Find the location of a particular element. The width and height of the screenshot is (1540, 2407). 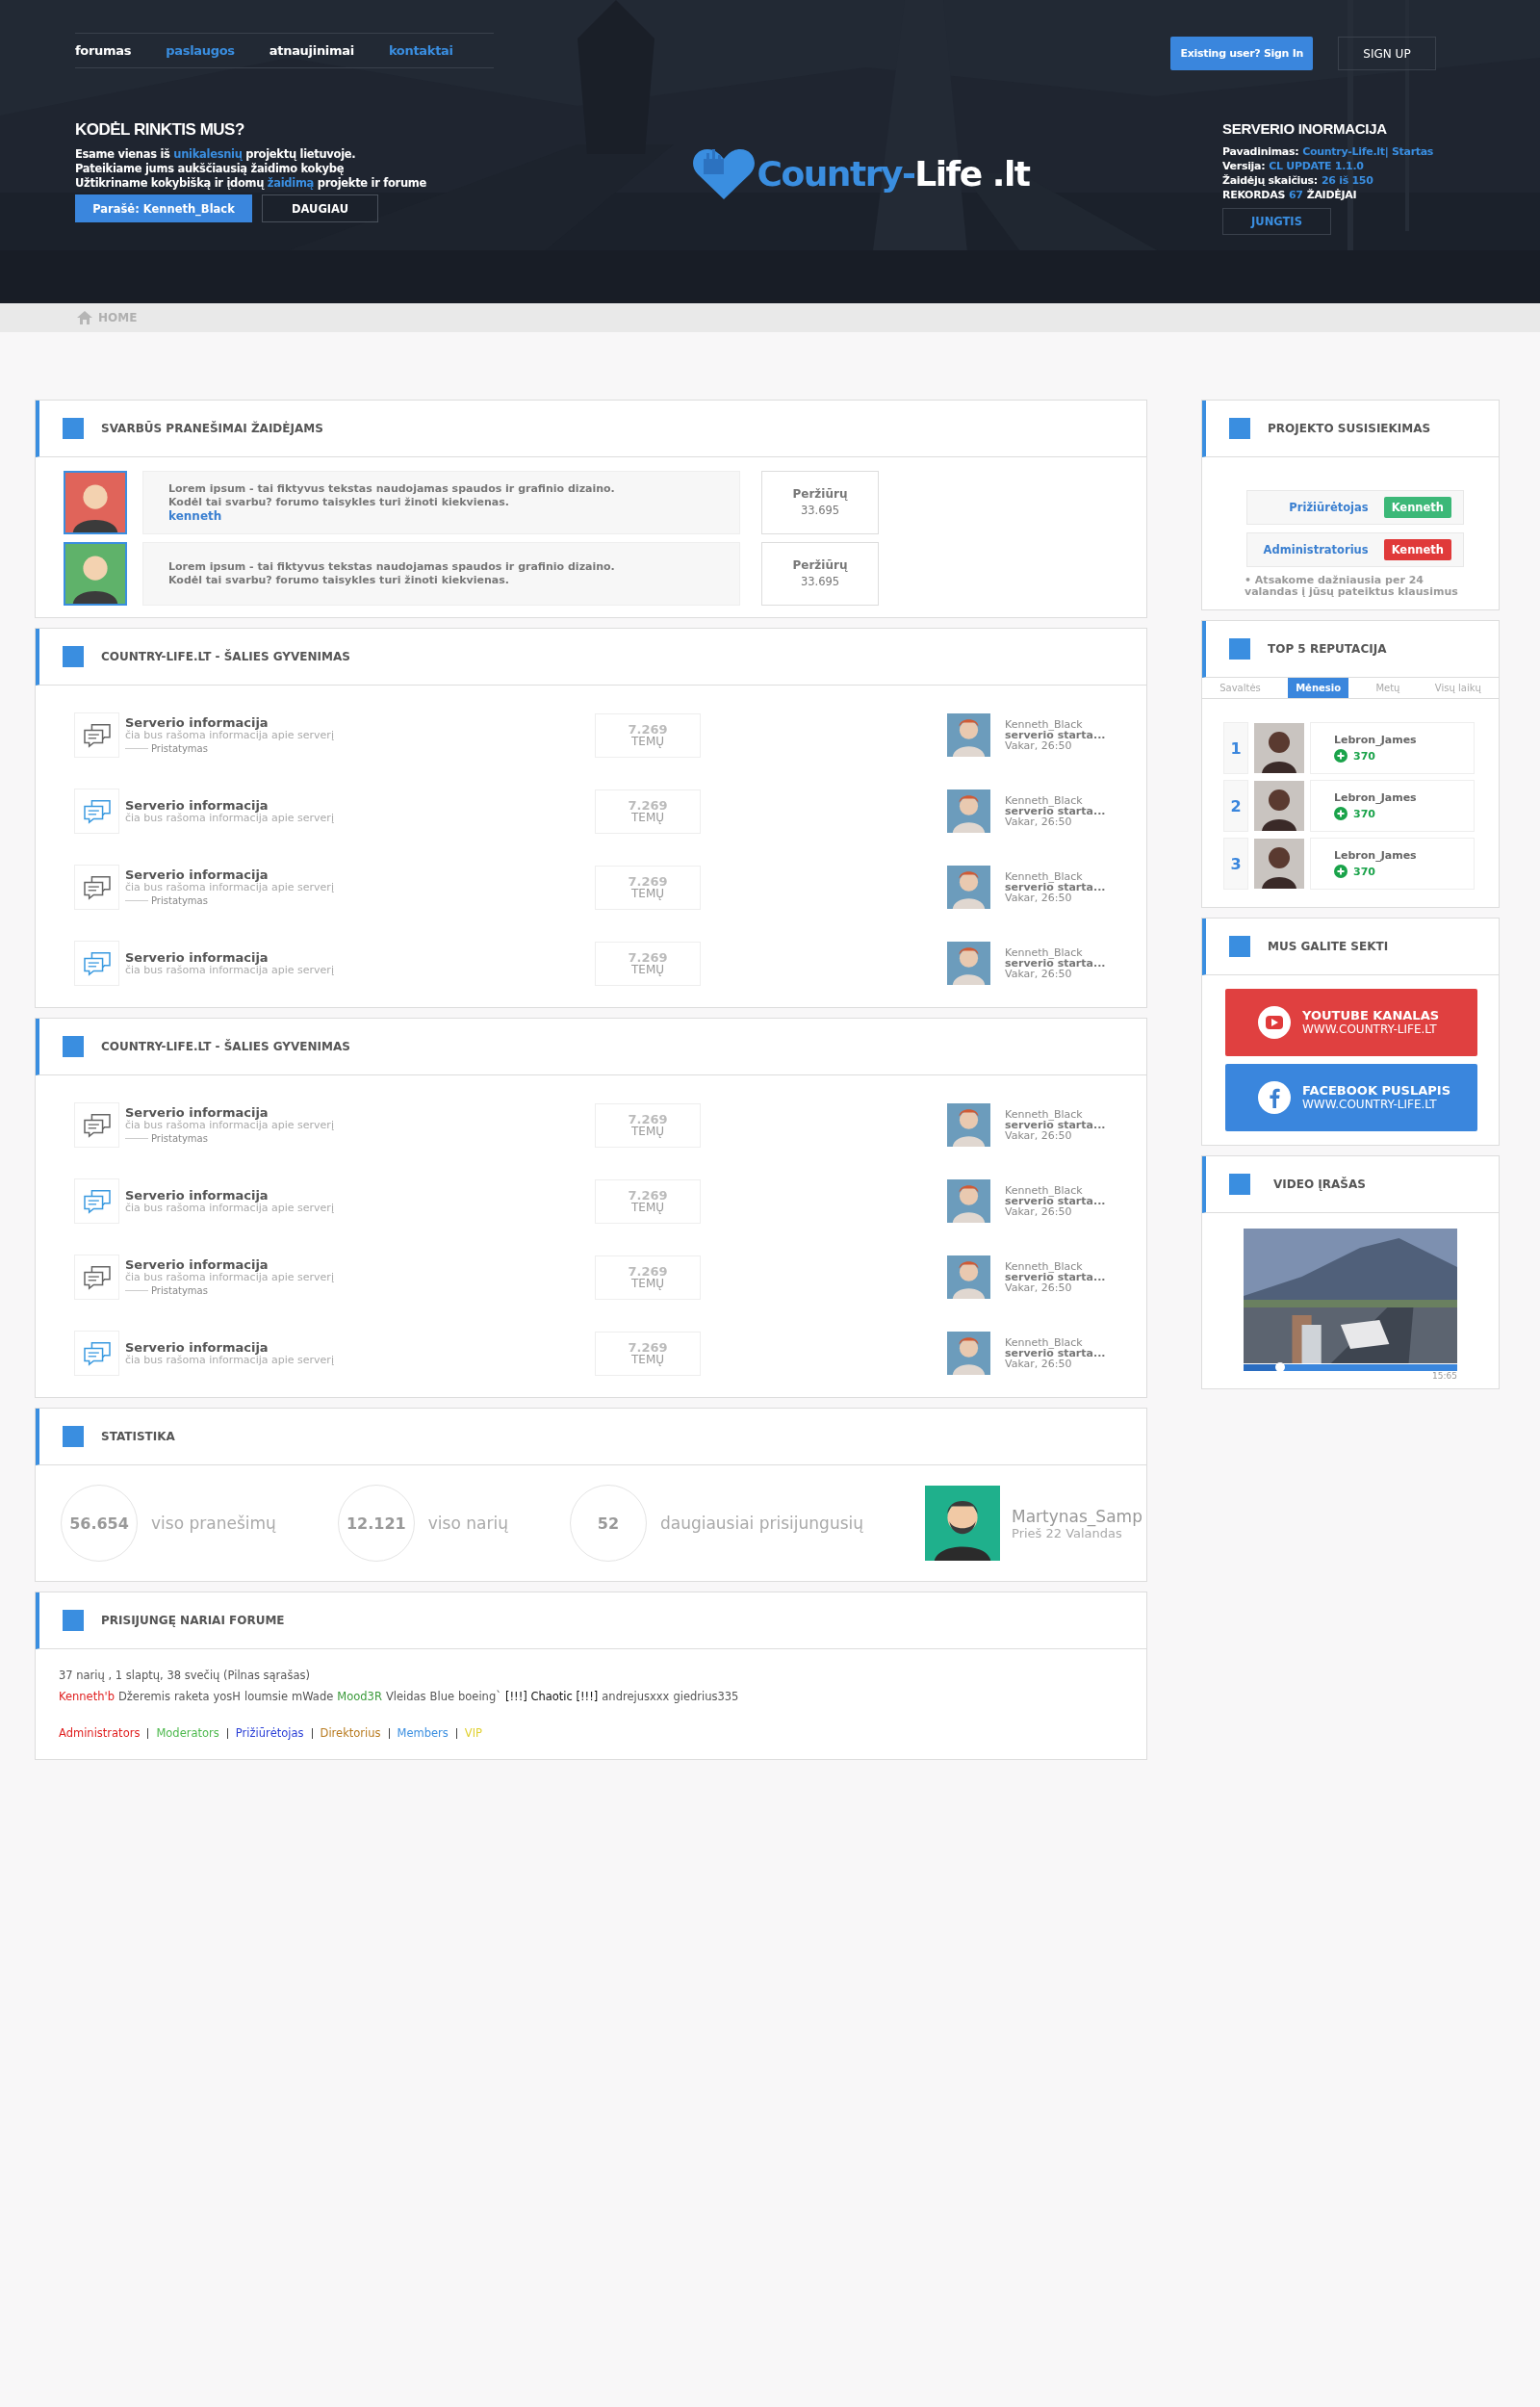

announcement-text: Kodėl tai svarbu? forumo taisykles turi žinoti kiekvienas. is located at coordinates (339, 580).